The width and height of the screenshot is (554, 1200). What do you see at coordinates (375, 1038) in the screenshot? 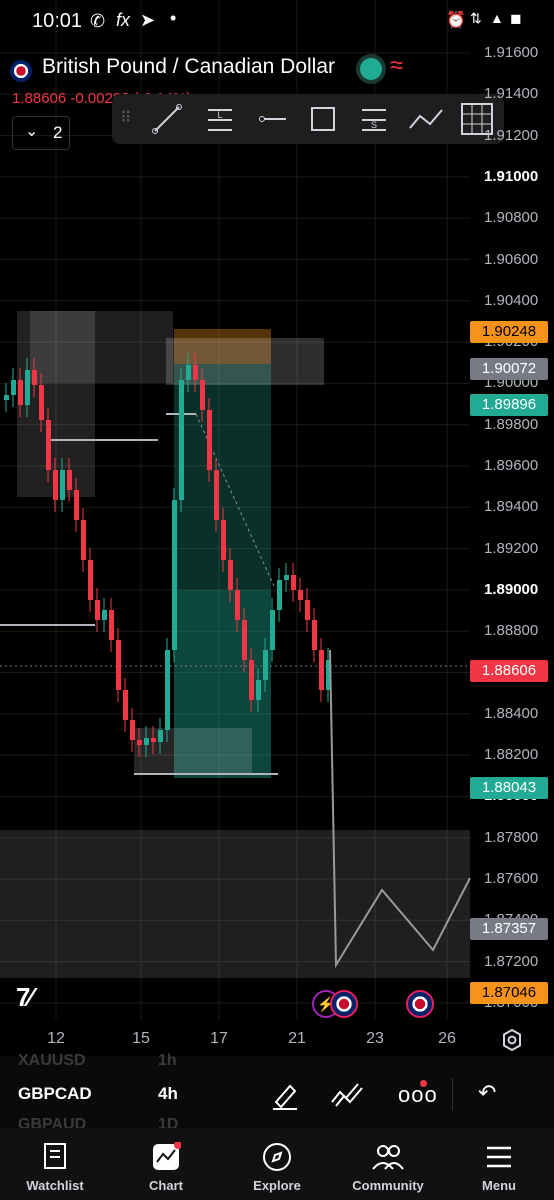
I see `time-axis-label: 23` at bounding box center [375, 1038].